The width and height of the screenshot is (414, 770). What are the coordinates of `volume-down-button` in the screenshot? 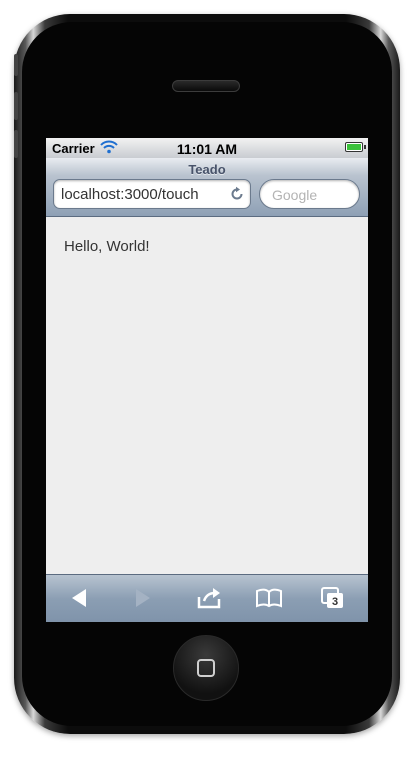 It's located at (16, 144).